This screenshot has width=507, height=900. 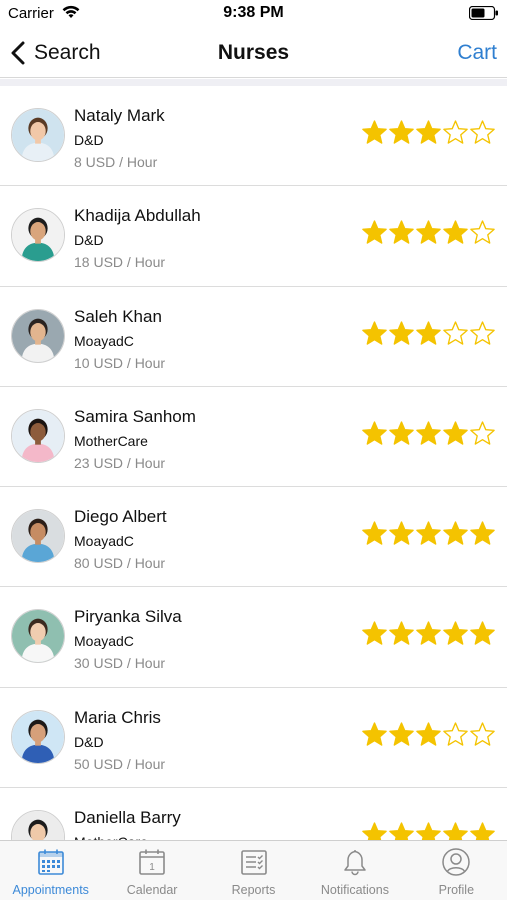 I want to click on nurse-name: Saleh Khan, so click(x=118, y=316).